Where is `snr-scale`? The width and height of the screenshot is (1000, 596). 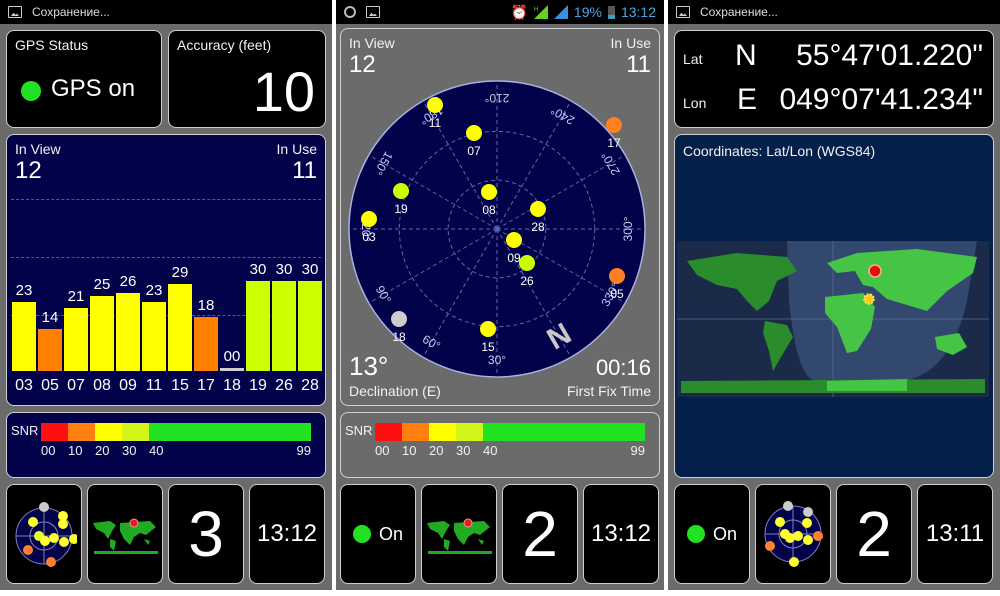
snr-scale is located at coordinates (176, 432).